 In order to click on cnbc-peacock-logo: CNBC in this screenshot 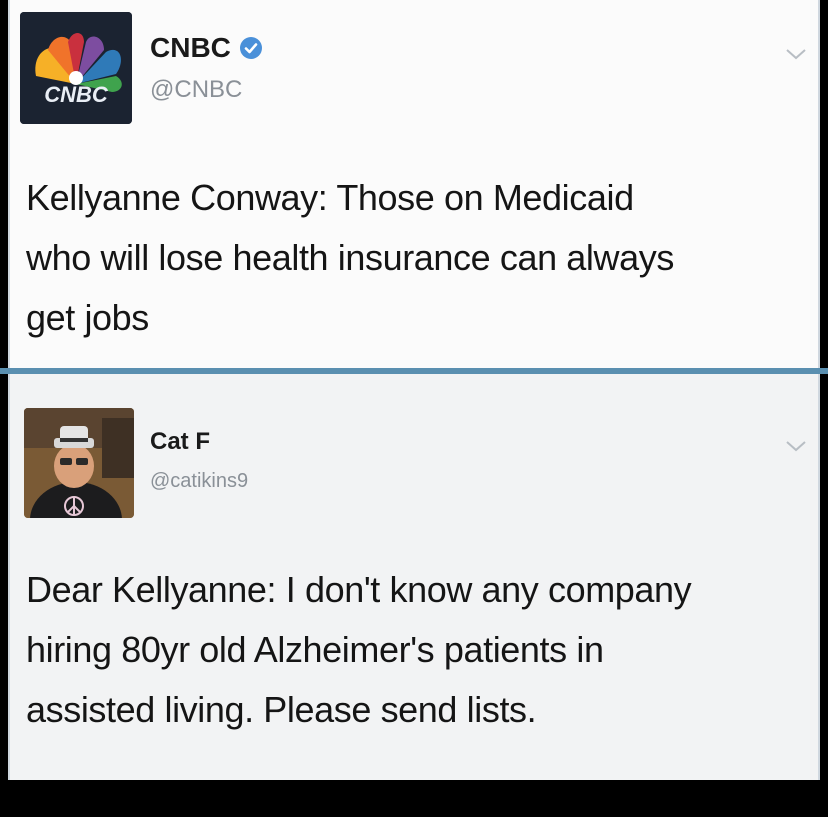, I will do `click(76, 68)`.